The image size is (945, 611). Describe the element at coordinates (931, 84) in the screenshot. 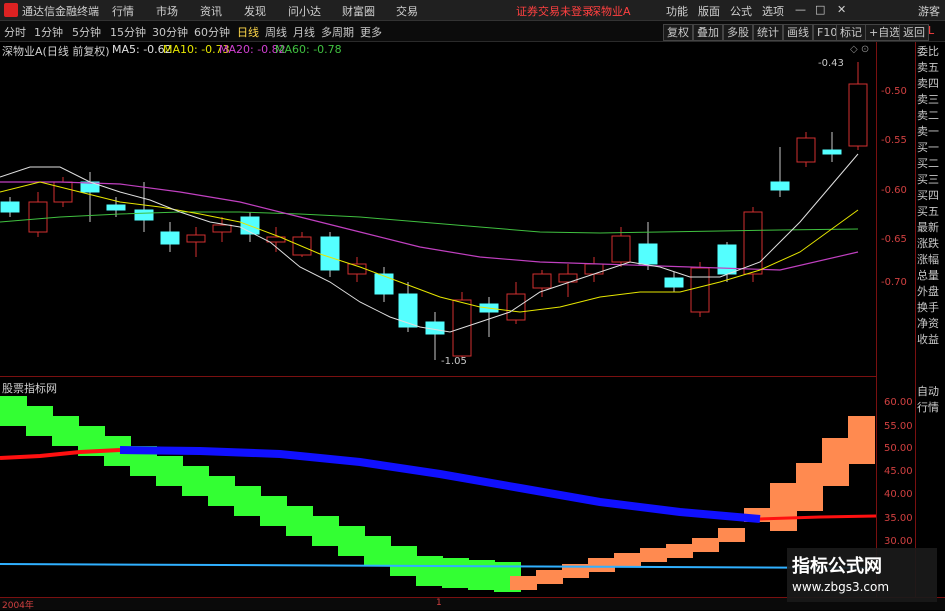

I see `side-item: 卖四` at that location.